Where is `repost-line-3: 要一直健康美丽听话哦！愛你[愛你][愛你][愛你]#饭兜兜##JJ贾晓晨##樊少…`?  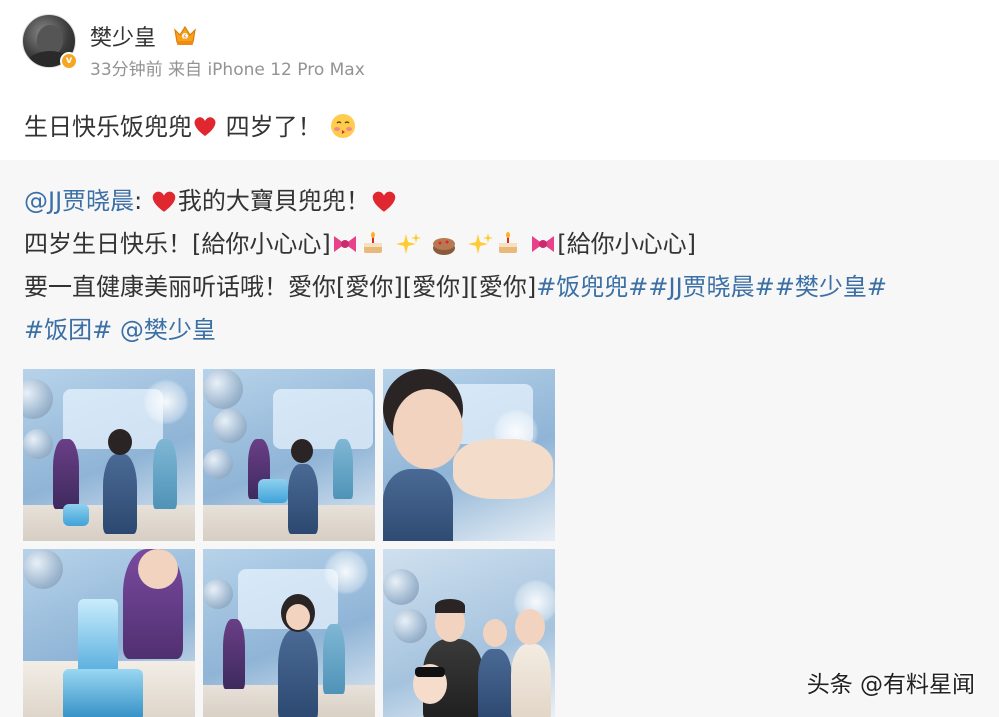 repost-line-3: 要一直健康美丽听话哦！愛你[愛你][愛你][愛你]#饭兜兜##JJ贾晓晨##樊少… is located at coordinates (455, 287).